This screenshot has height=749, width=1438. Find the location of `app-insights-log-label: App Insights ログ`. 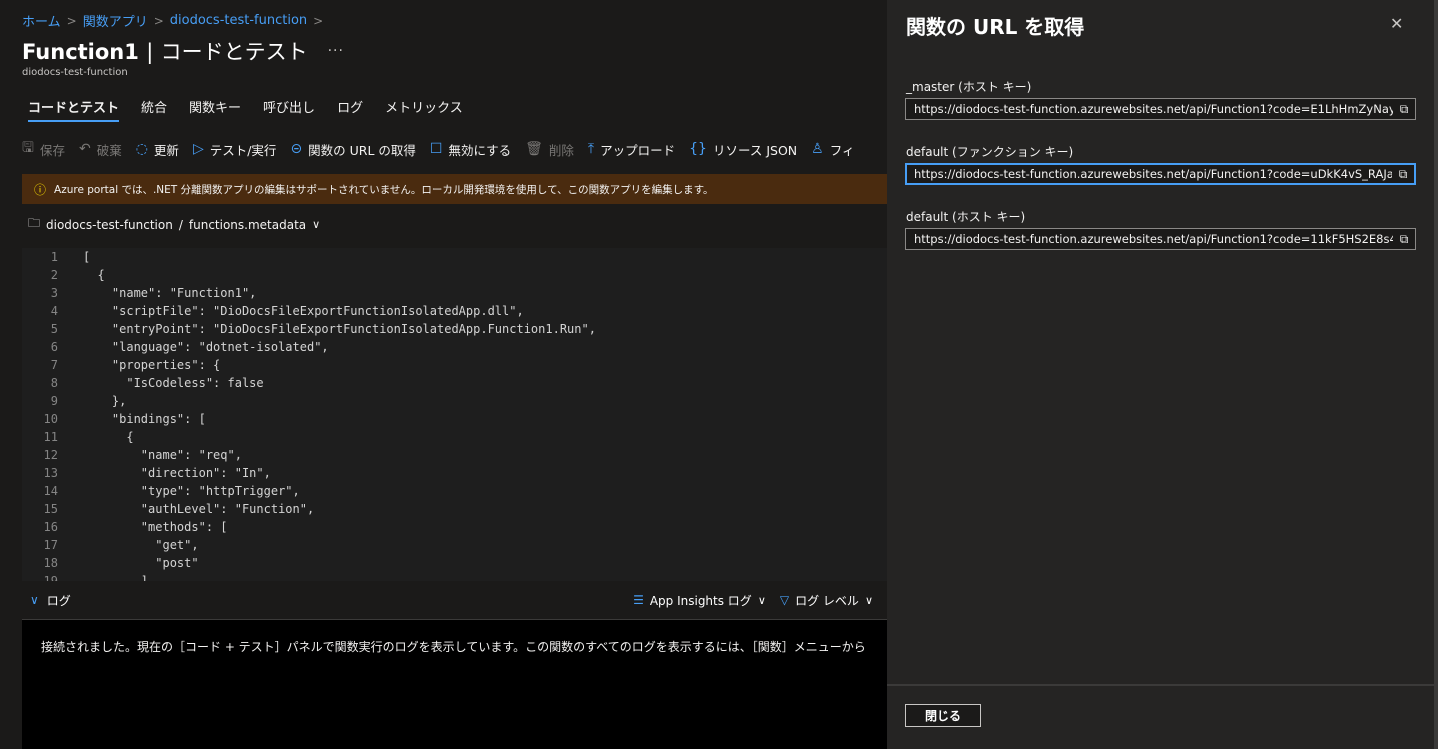

app-insights-log-label: App Insights ログ is located at coordinates (700, 600).